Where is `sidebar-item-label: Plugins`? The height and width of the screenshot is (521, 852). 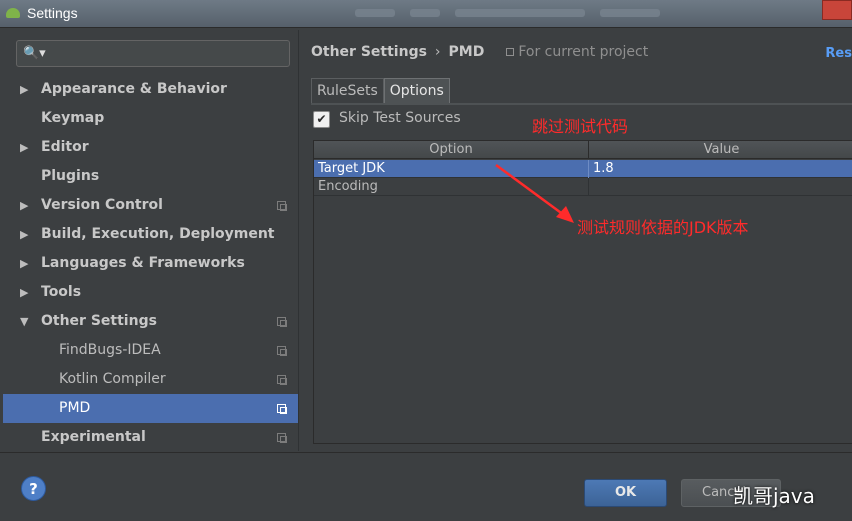 sidebar-item-label: Plugins is located at coordinates (70, 176).